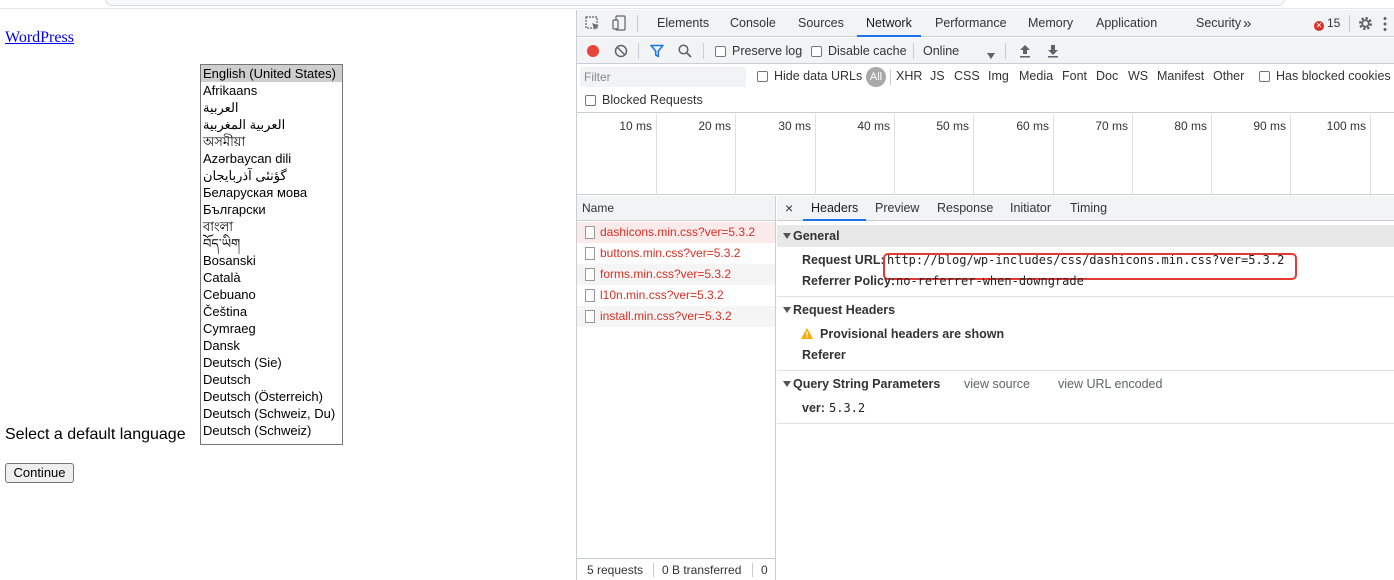 The image size is (1394, 580). I want to click on language-option: བོད་ཡིག, so click(271, 243).